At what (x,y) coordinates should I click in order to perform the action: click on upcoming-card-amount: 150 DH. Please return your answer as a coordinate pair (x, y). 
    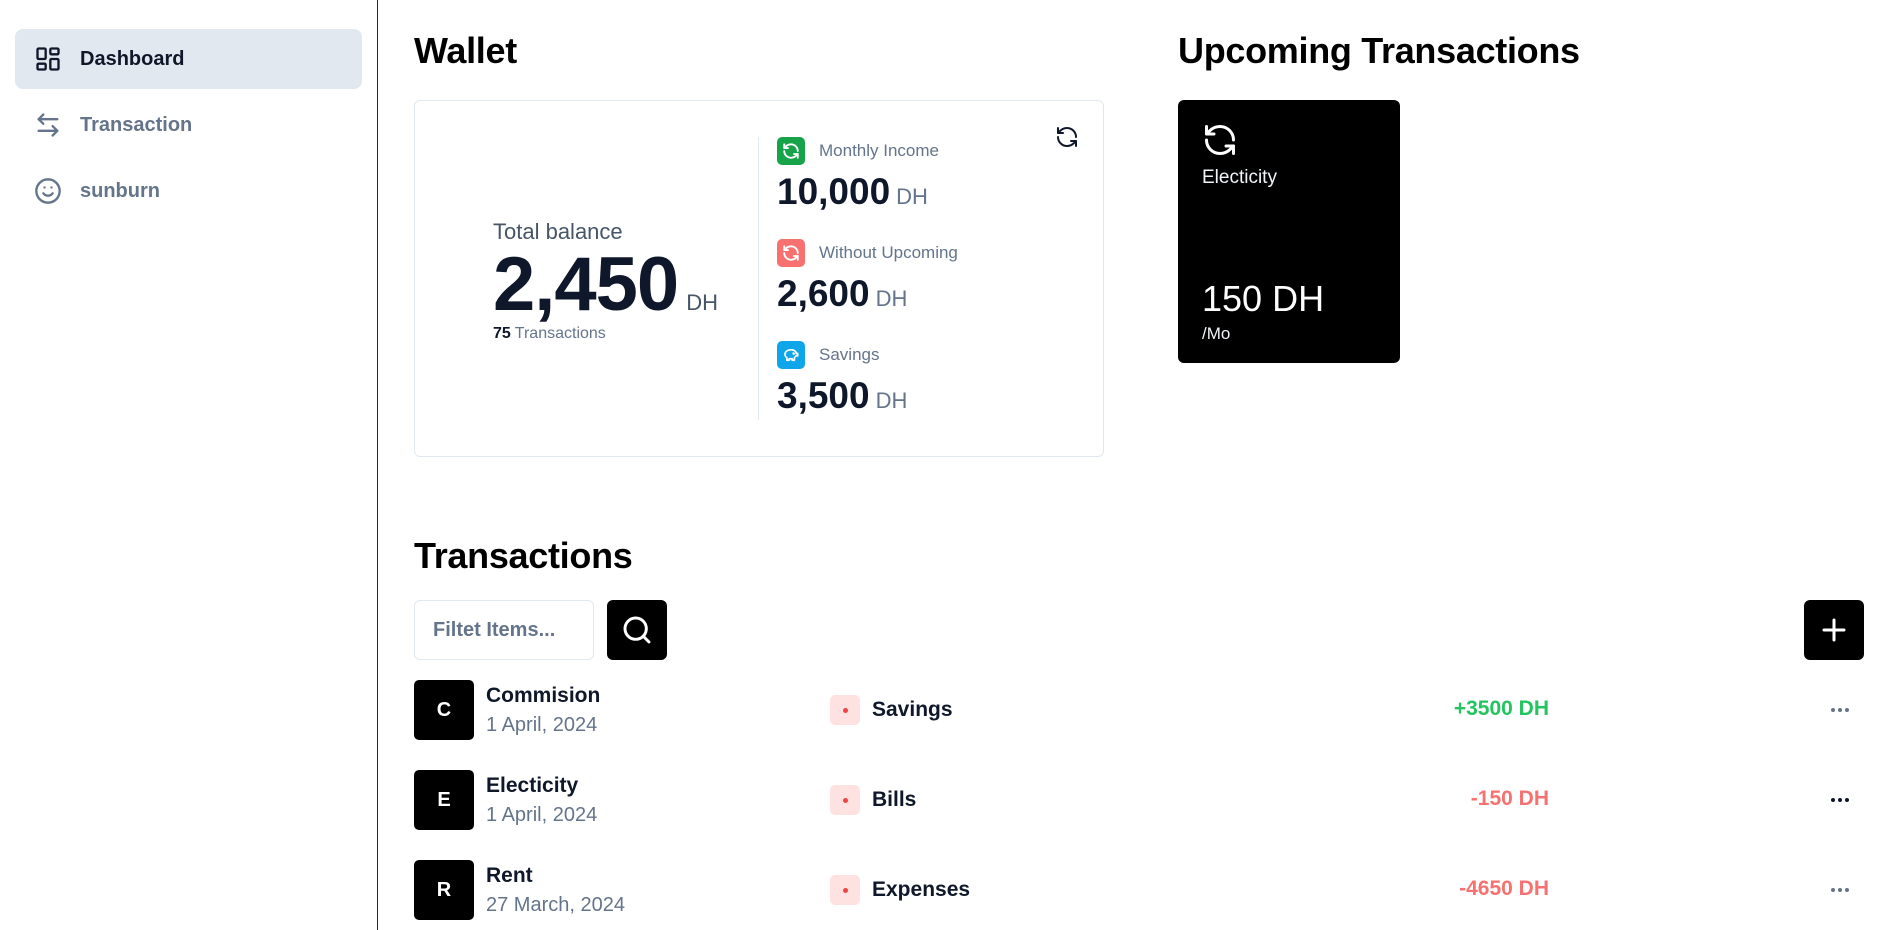
    Looking at the image, I should click on (1263, 298).